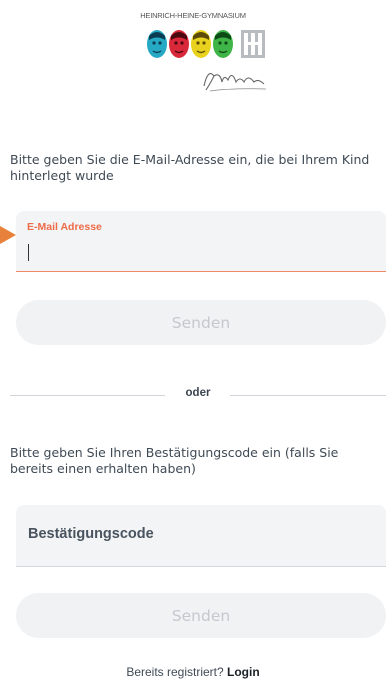 The width and height of the screenshot is (386, 692). I want to click on email-field-label: E-Mail Adresse, so click(64, 227).